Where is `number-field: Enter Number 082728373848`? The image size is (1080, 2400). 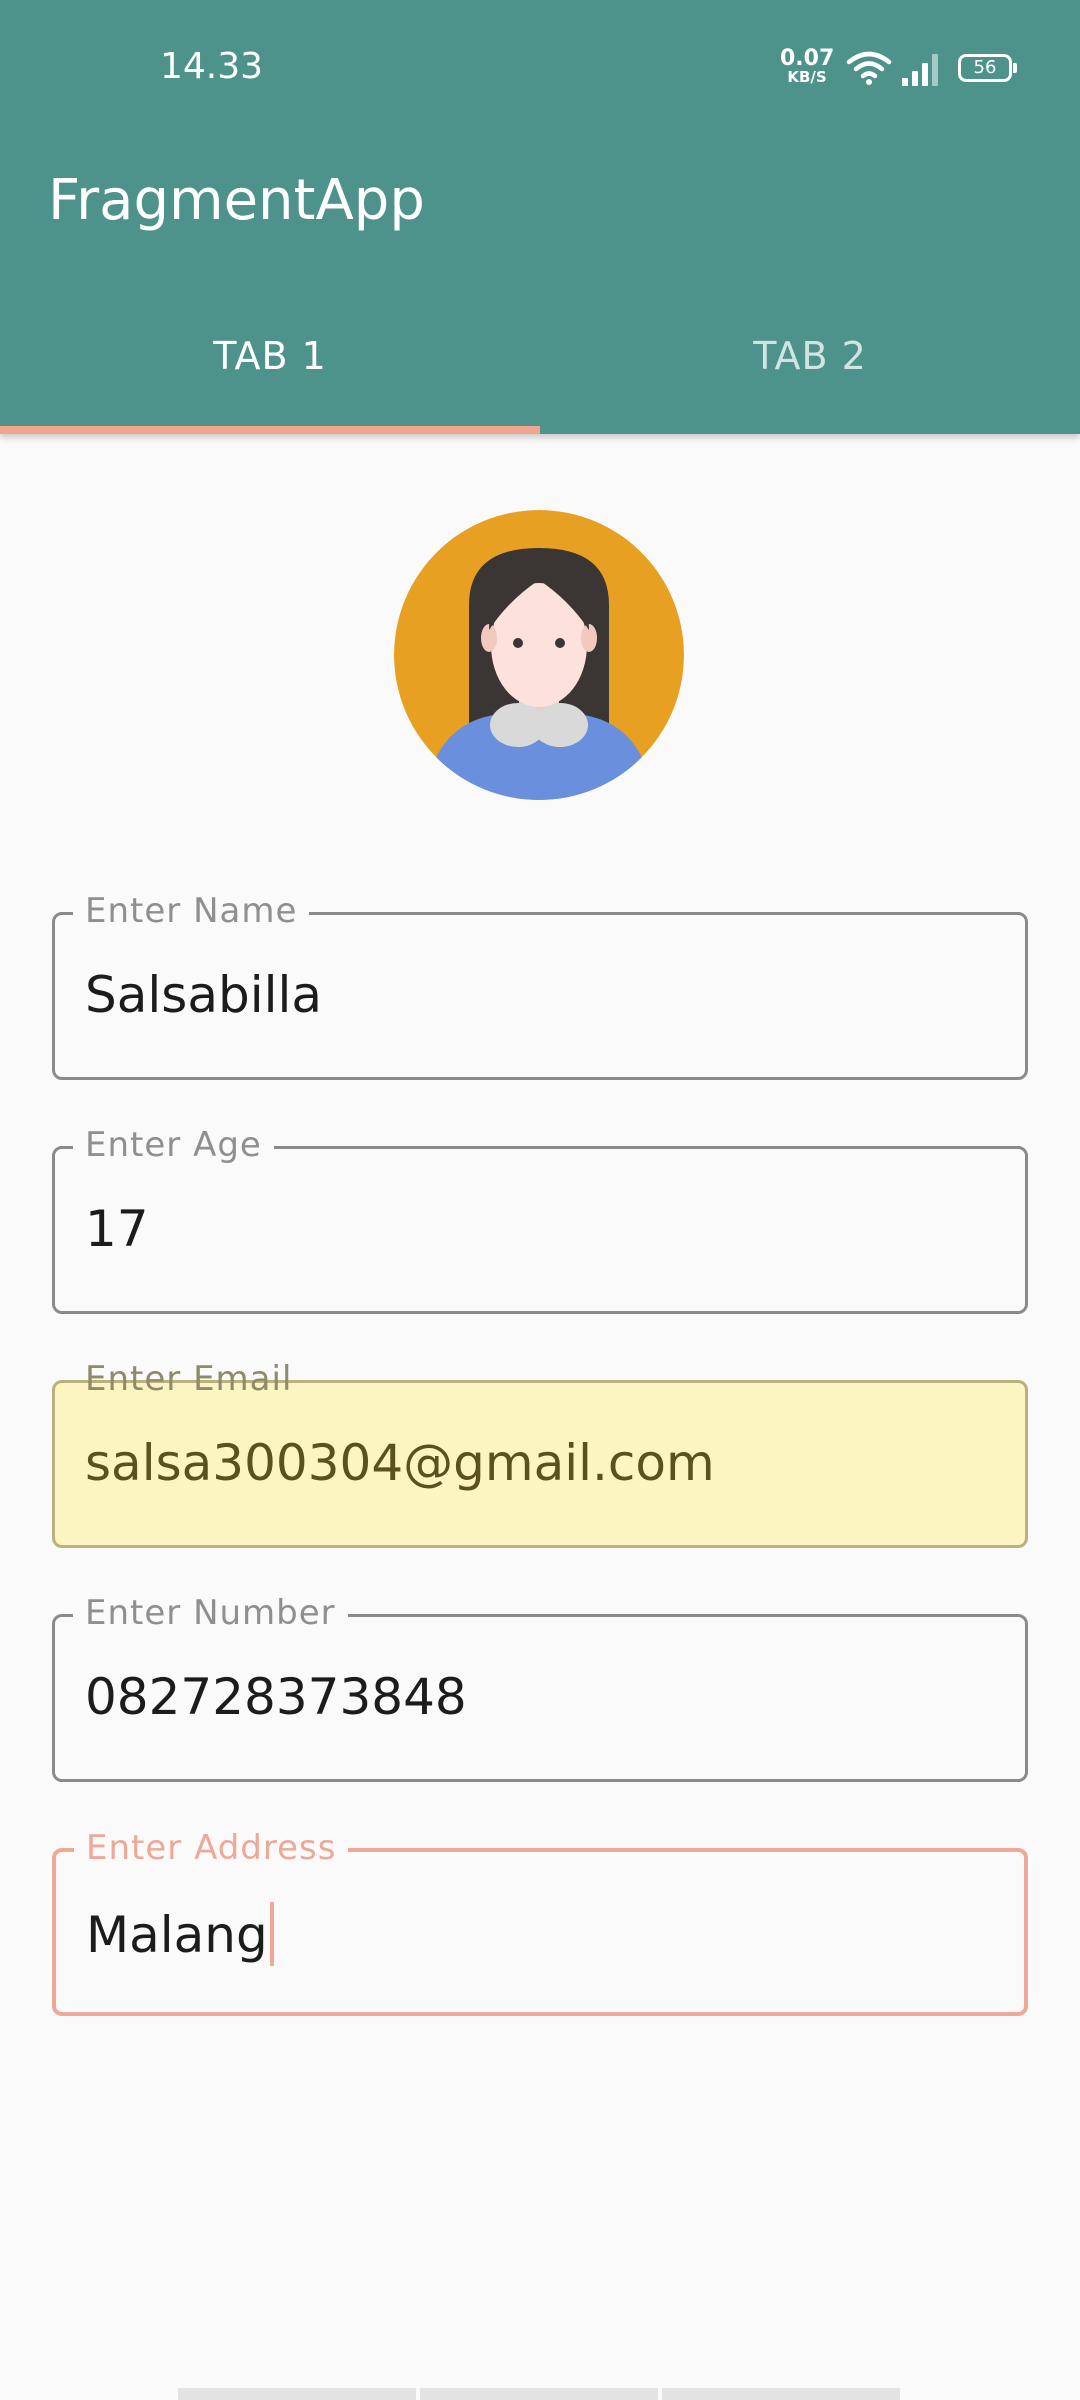 number-field: Enter Number 082728373848 is located at coordinates (540, 1687).